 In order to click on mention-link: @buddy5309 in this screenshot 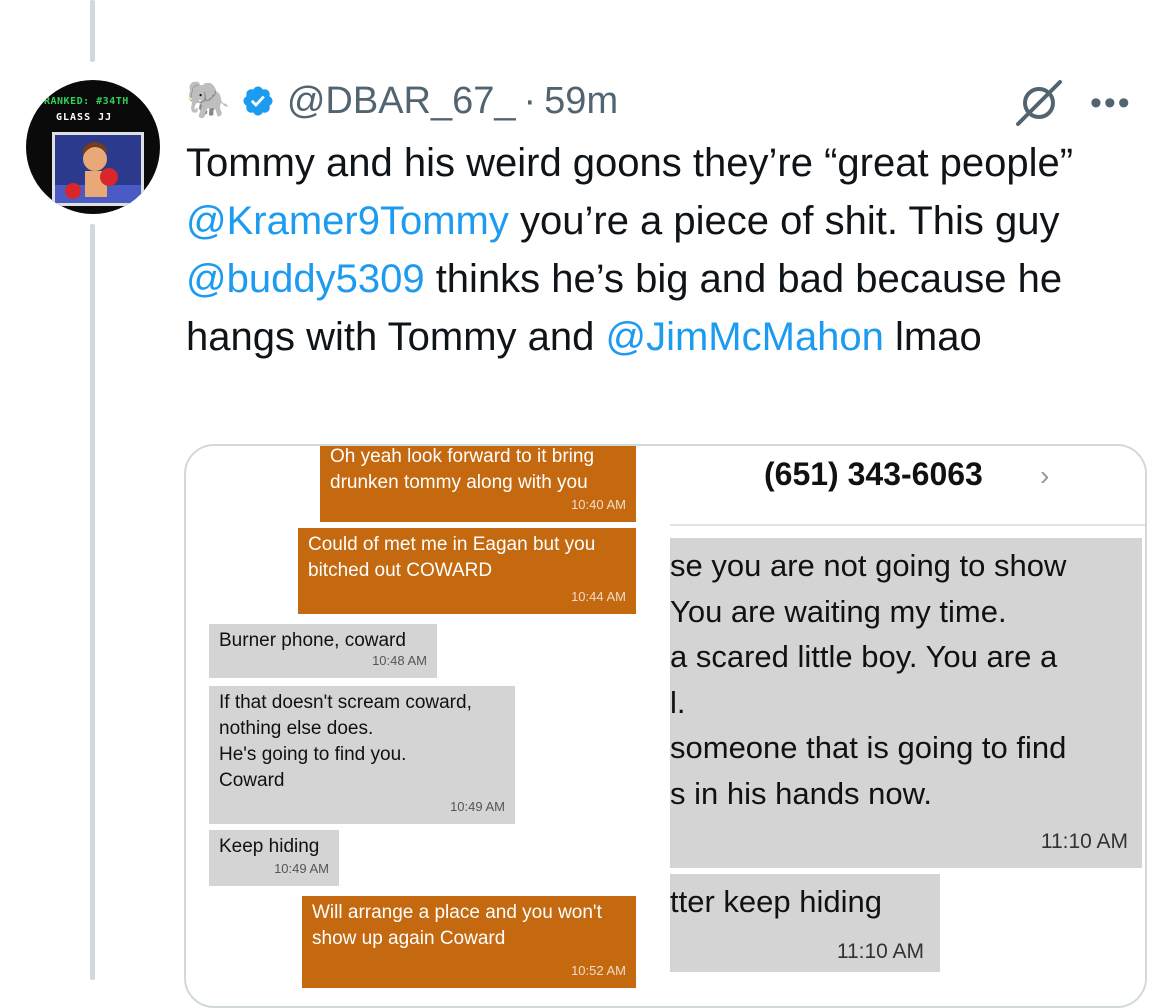, I will do `click(305, 279)`.